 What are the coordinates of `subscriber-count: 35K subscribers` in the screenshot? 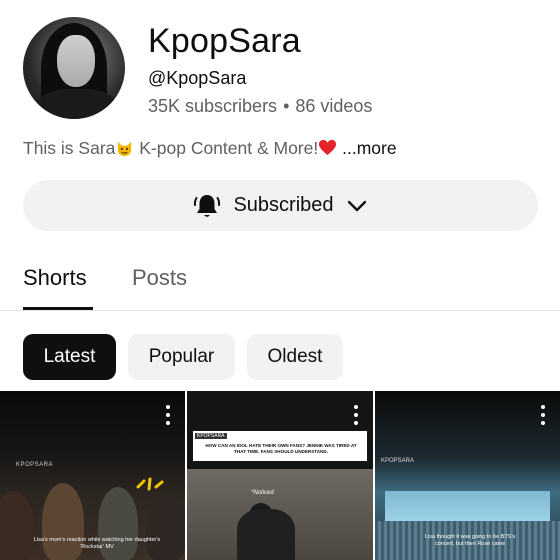 It's located at (213, 106).